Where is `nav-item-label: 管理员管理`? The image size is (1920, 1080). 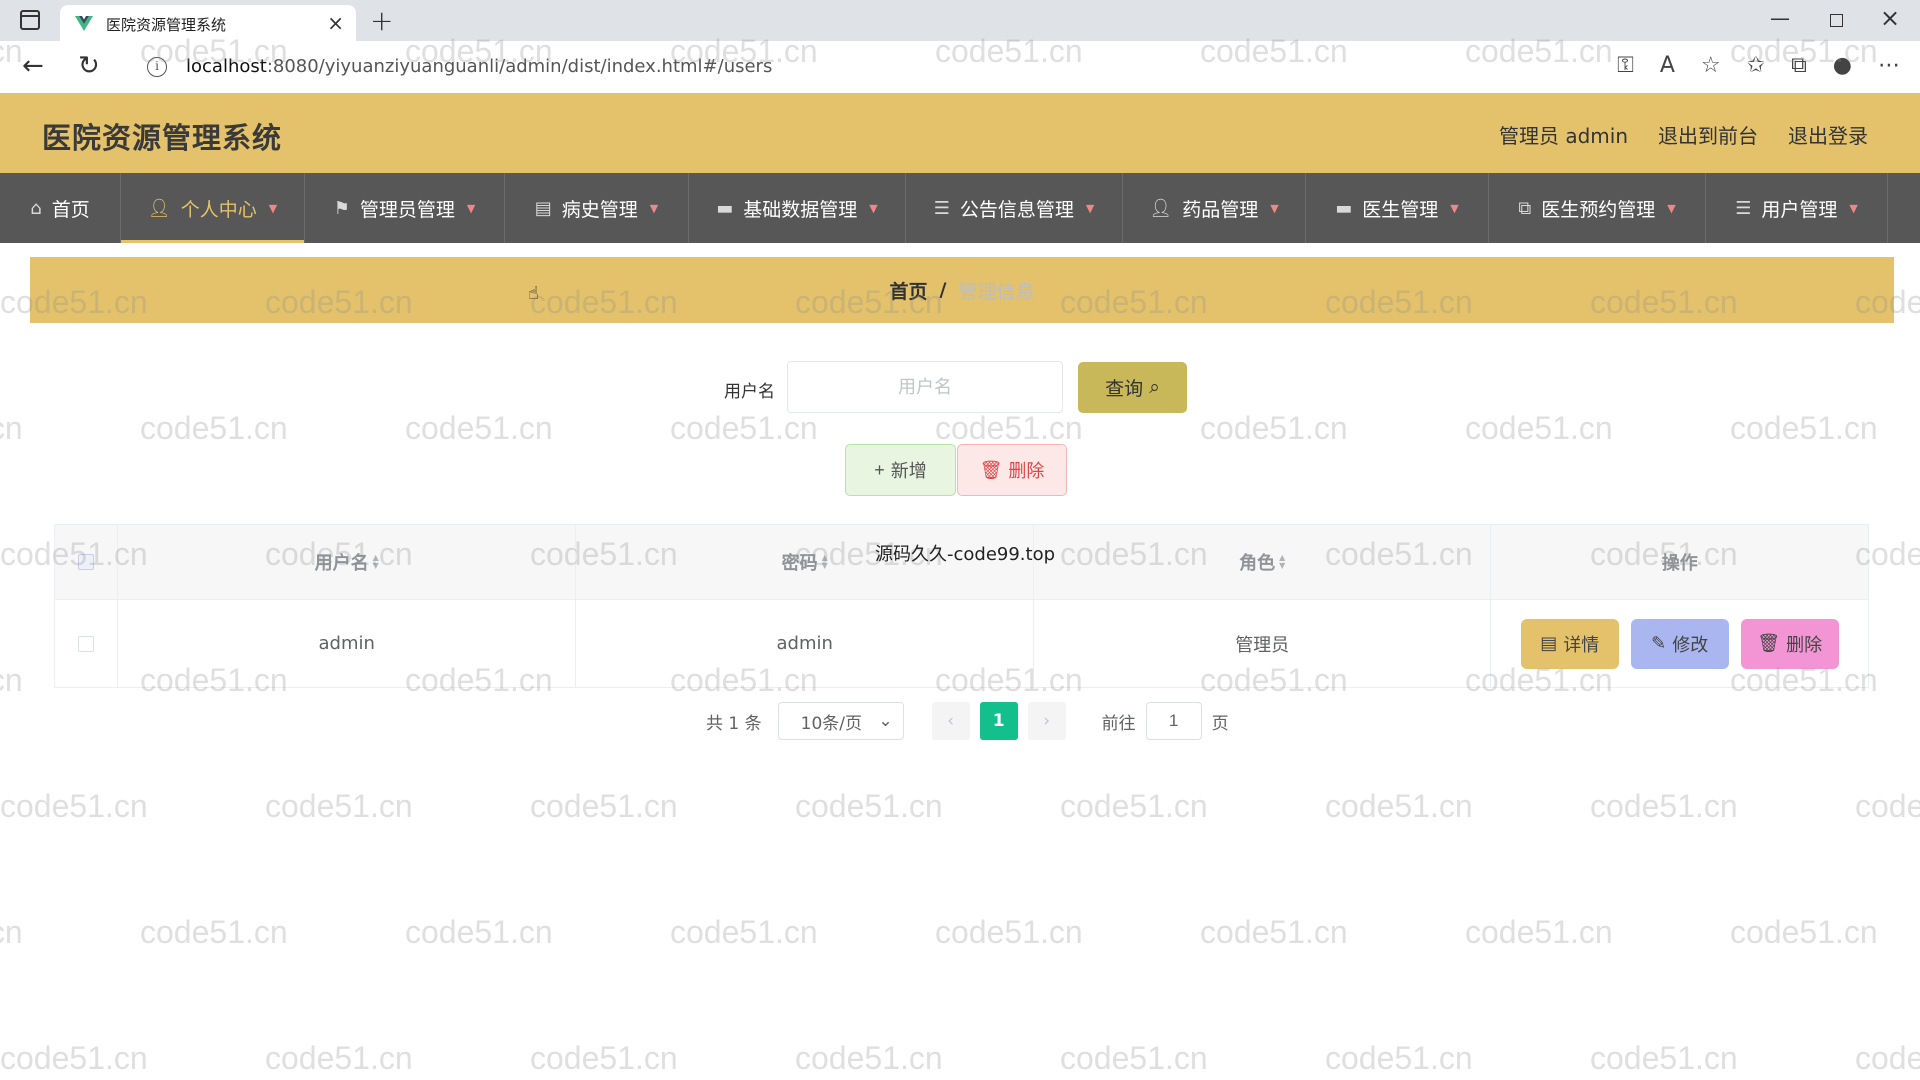 nav-item-label: 管理员管理 is located at coordinates (407, 209).